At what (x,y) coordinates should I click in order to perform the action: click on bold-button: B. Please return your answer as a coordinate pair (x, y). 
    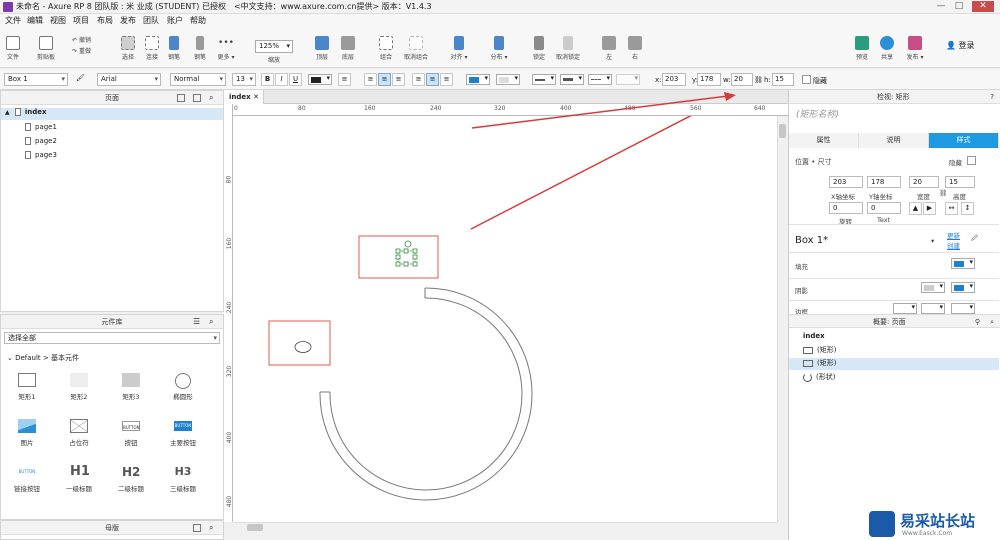
    Looking at the image, I should click on (267, 79).